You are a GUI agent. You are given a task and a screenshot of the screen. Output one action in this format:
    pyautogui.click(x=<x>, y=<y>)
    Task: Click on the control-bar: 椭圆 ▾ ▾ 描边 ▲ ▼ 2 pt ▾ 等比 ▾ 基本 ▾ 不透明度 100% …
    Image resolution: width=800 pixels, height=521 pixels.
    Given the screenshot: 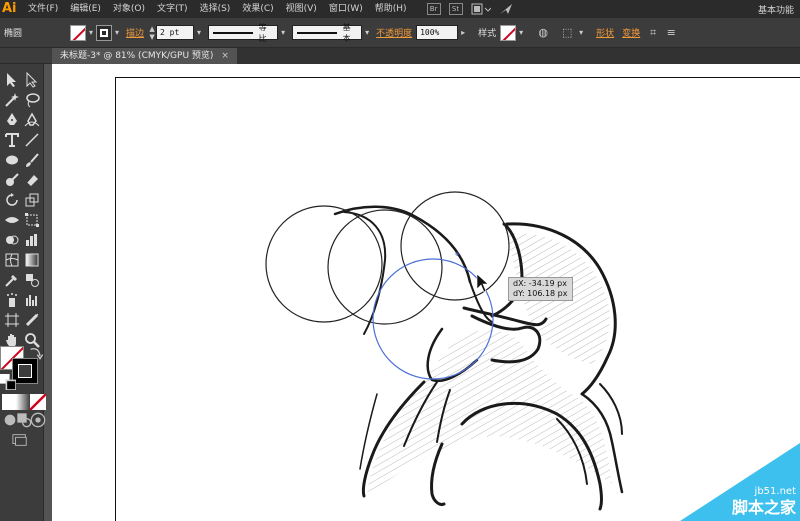 What is the action you would take?
    pyautogui.click(x=400, y=33)
    